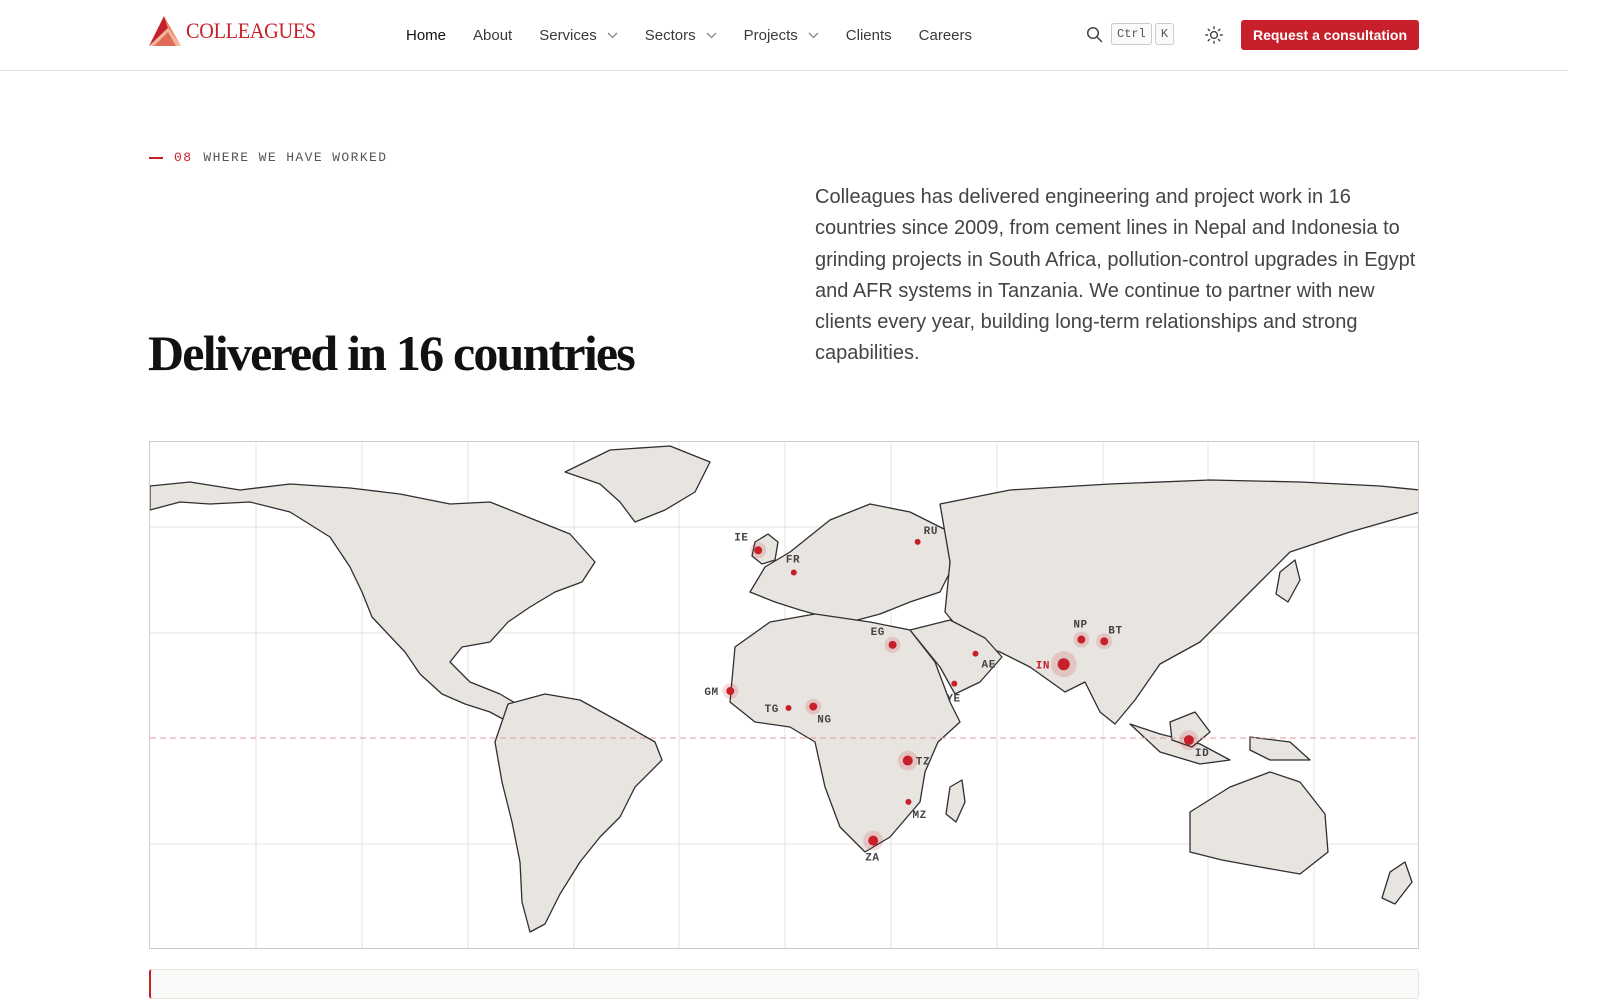 The height and width of the screenshot is (1000, 1600). Describe the element at coordinates (1214, 35) in the screenshot. I see `sun-icon` at that location.